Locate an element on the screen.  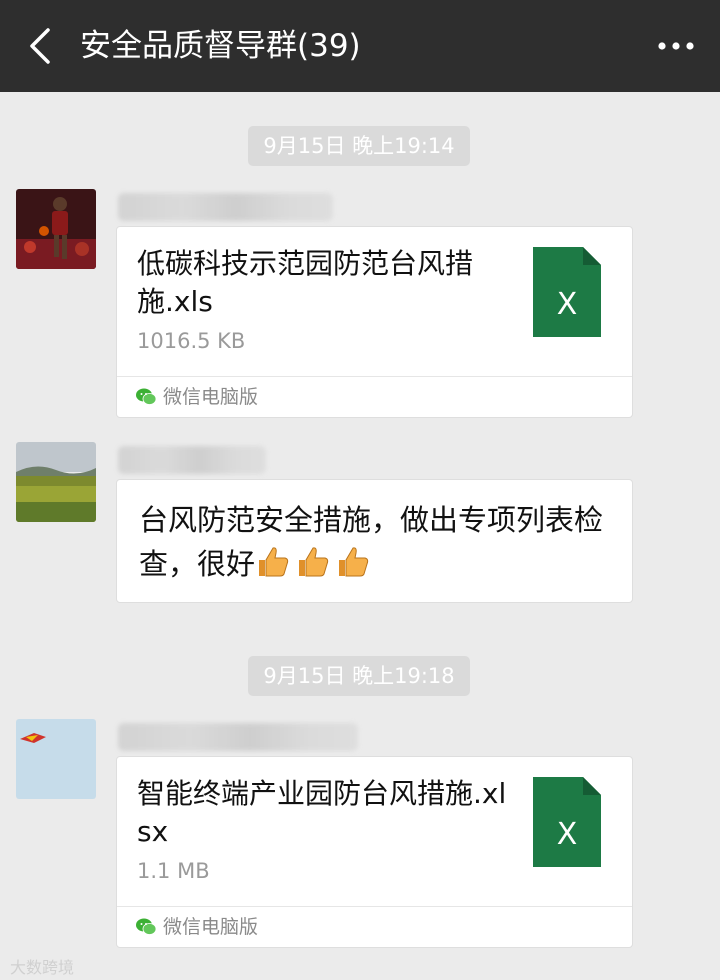
message-timestamp: 9月15日 晚上19:14 is located at coordinates (359, 146).